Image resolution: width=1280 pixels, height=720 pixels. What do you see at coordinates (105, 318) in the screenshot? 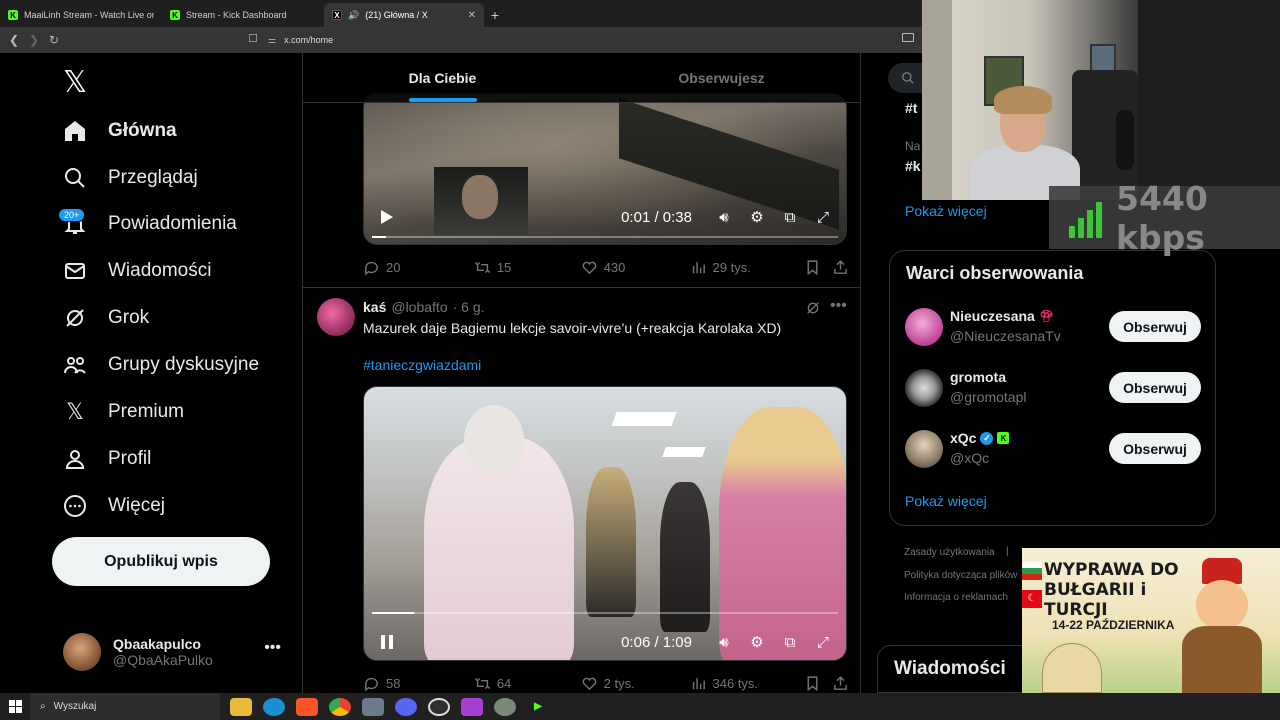
I see `nav-item-grok: Grok` at bounding box center [105, 318].